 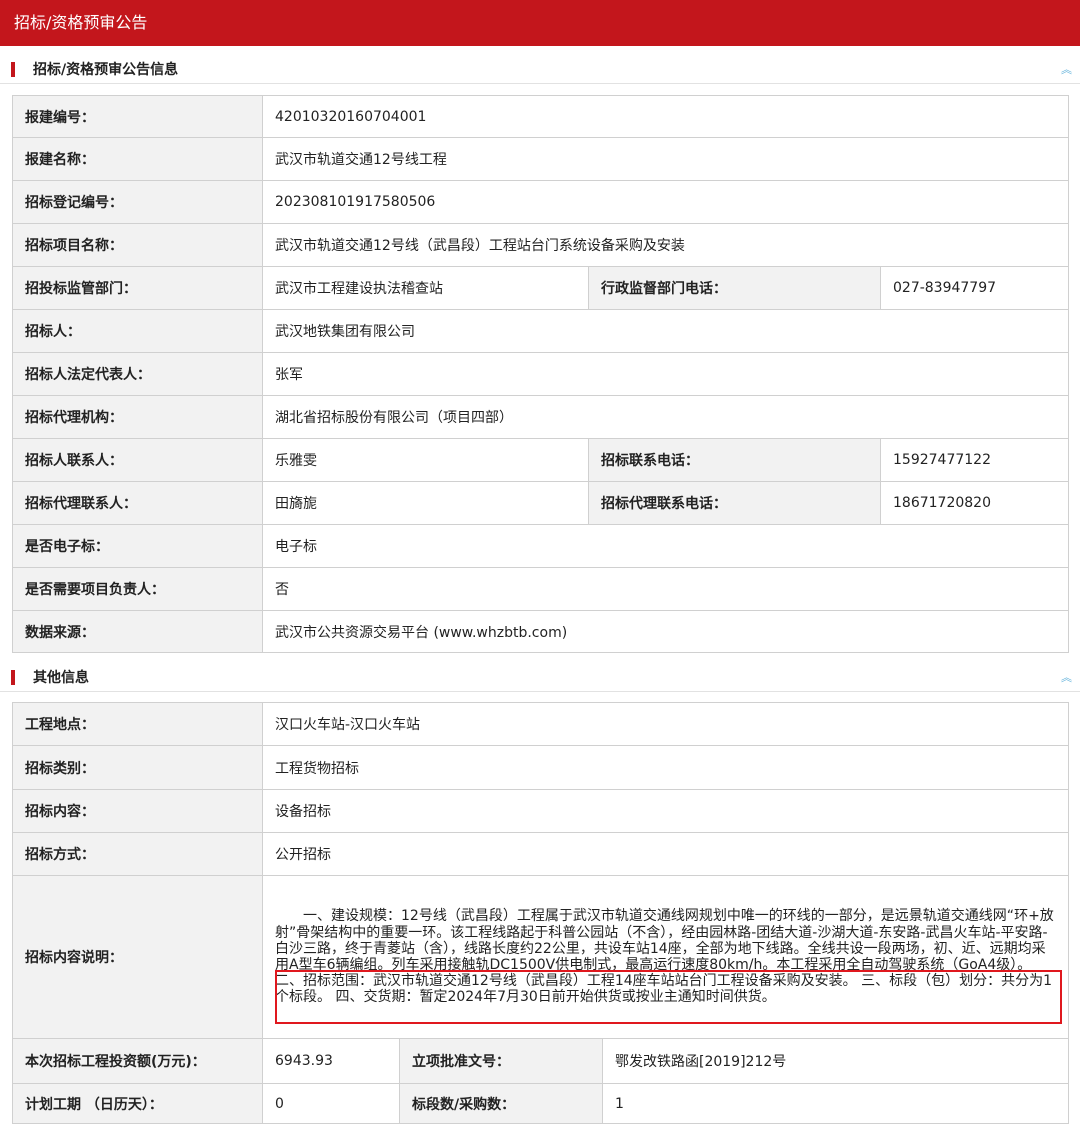 I want to click on field-value: 湖北省招标股份有限公司（项目四部）, so click(x=665, y=417).